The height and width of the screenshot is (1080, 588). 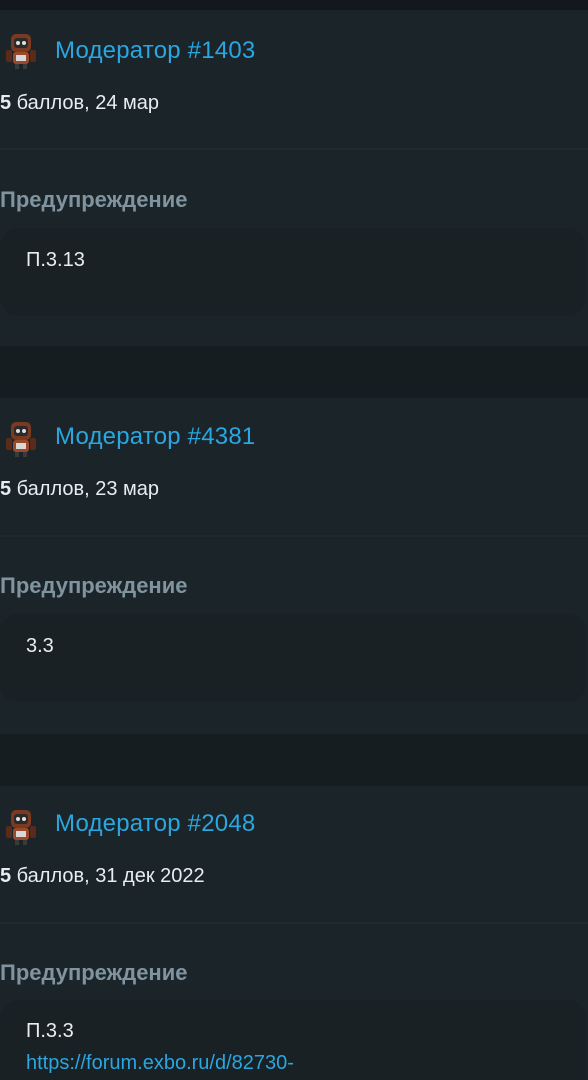 I want to click on reason-text: 3.3, so click(x=40, y=646).